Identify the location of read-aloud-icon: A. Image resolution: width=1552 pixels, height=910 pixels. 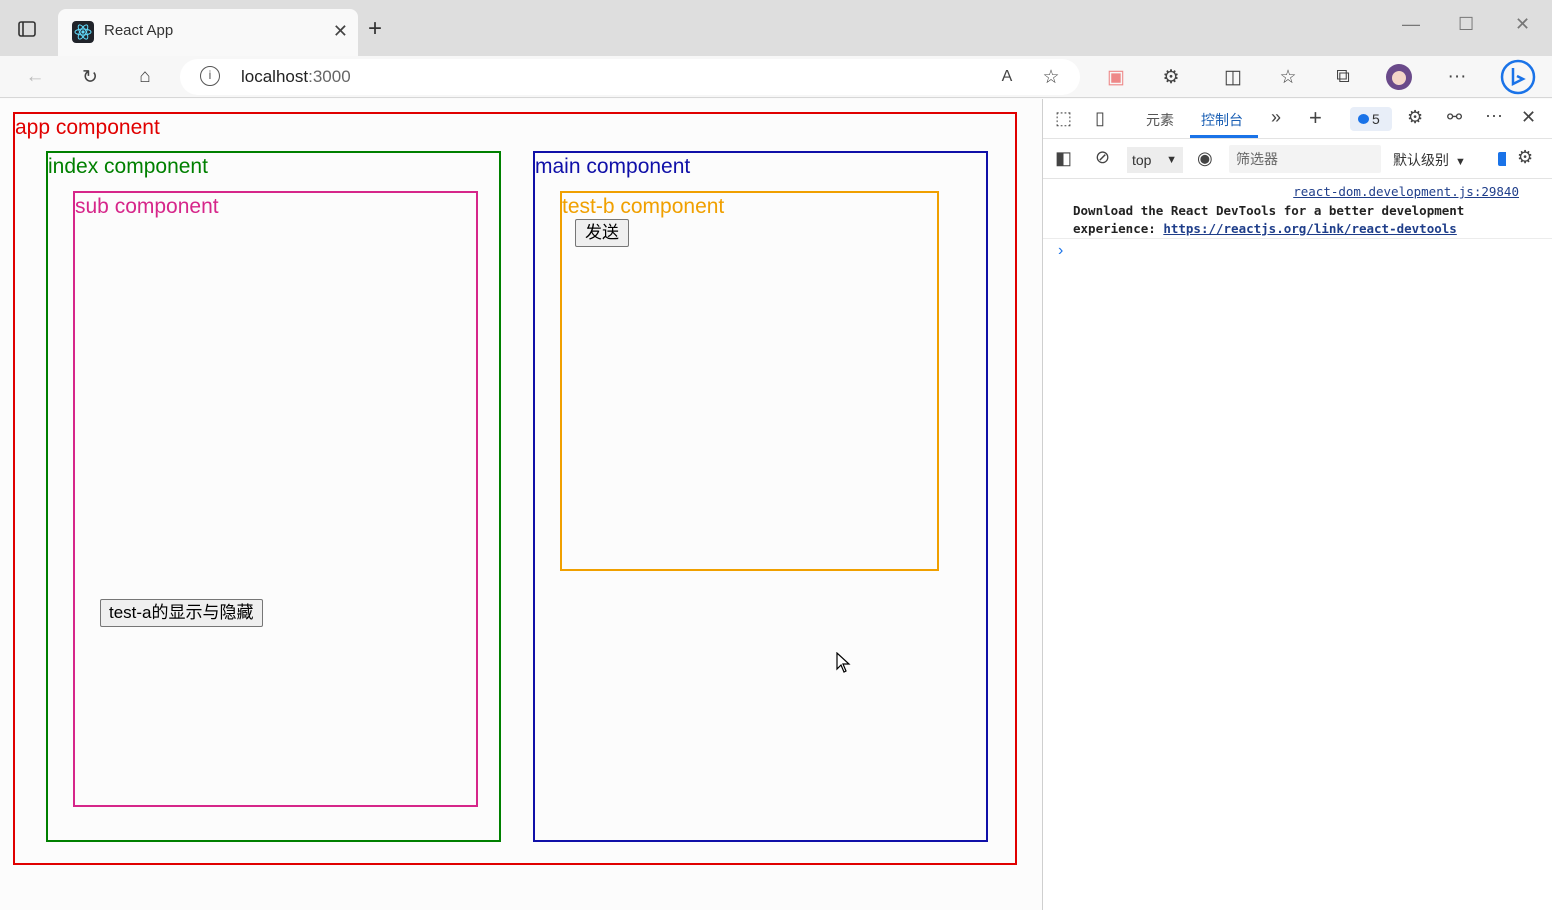
(1007, 77).